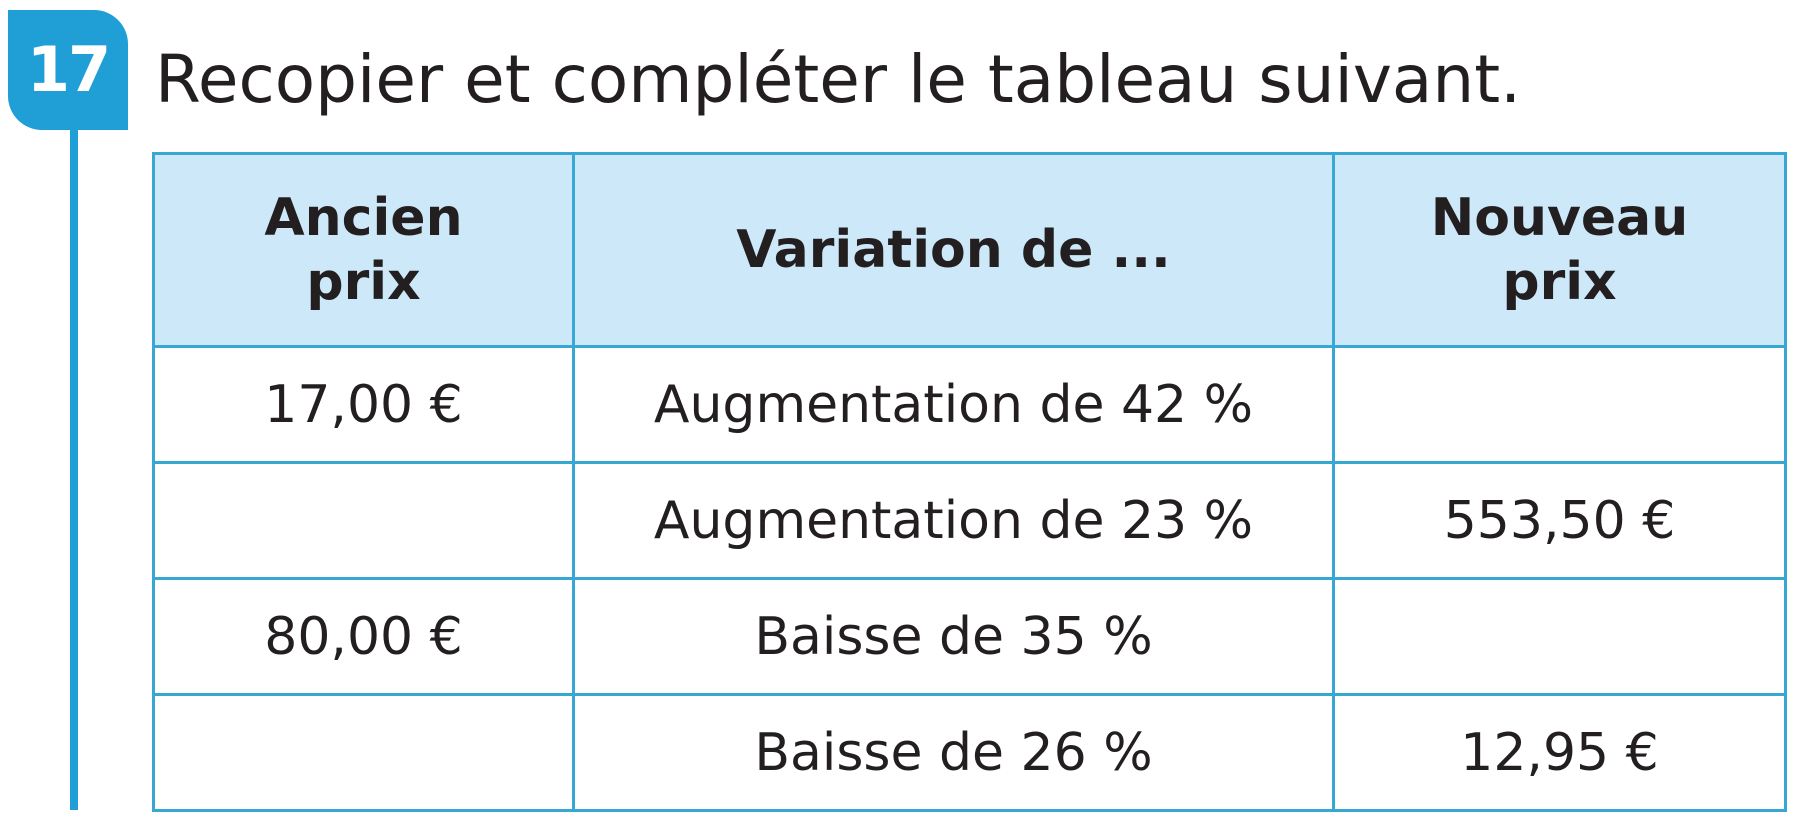 The image size is (1812, 835). I want to click on variation-cell: Augmentation de 23 %, so click(953, 520).